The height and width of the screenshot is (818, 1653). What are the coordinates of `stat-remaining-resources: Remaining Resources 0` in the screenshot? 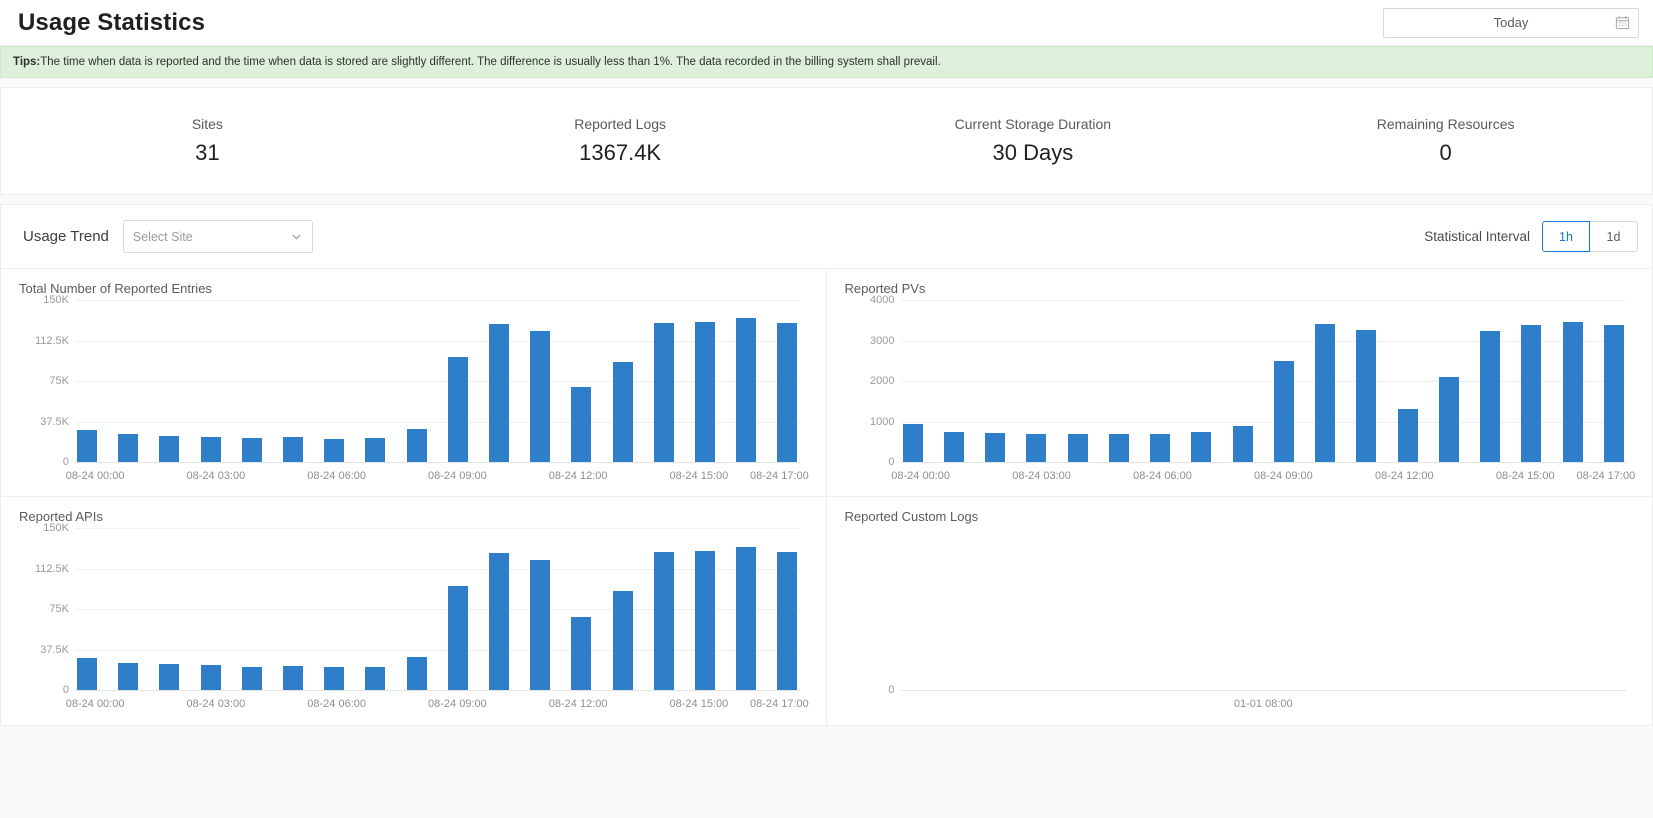 It's located at (1445, 141).